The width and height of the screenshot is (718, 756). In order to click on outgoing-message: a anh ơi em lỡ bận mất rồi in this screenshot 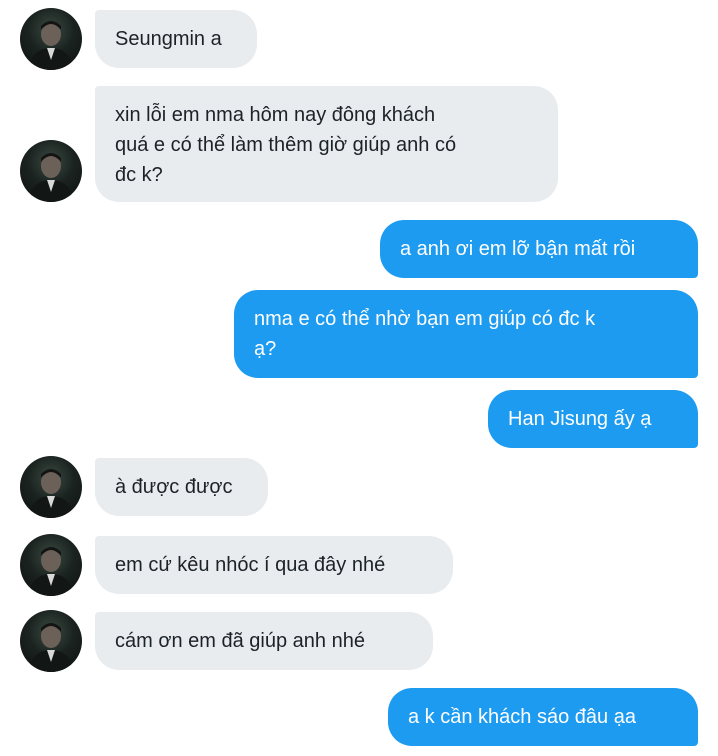, I will do `click(539, 249)`.